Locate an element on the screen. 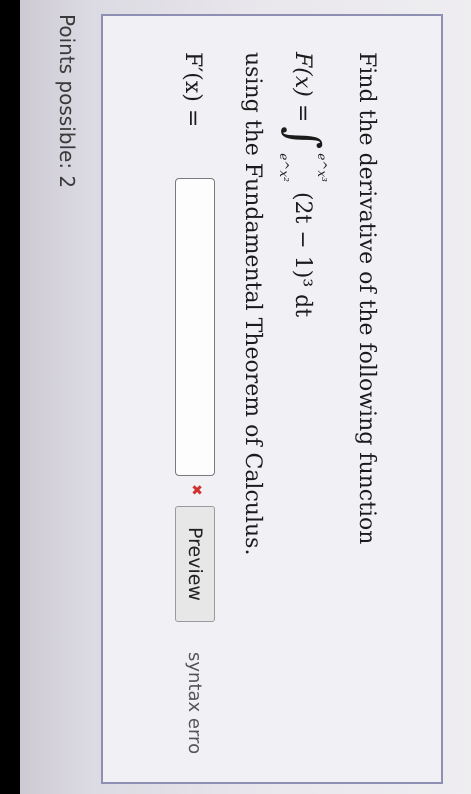  lower-limit: e^x² is located at coordinates (284, 167).